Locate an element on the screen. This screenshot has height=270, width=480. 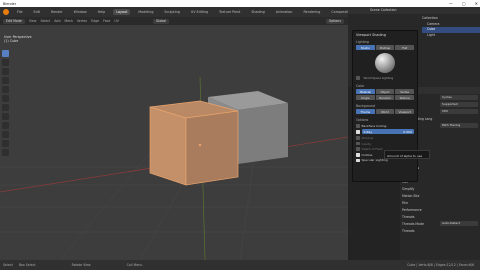
tab-animation: Animation is located at coordinates (284, 12).